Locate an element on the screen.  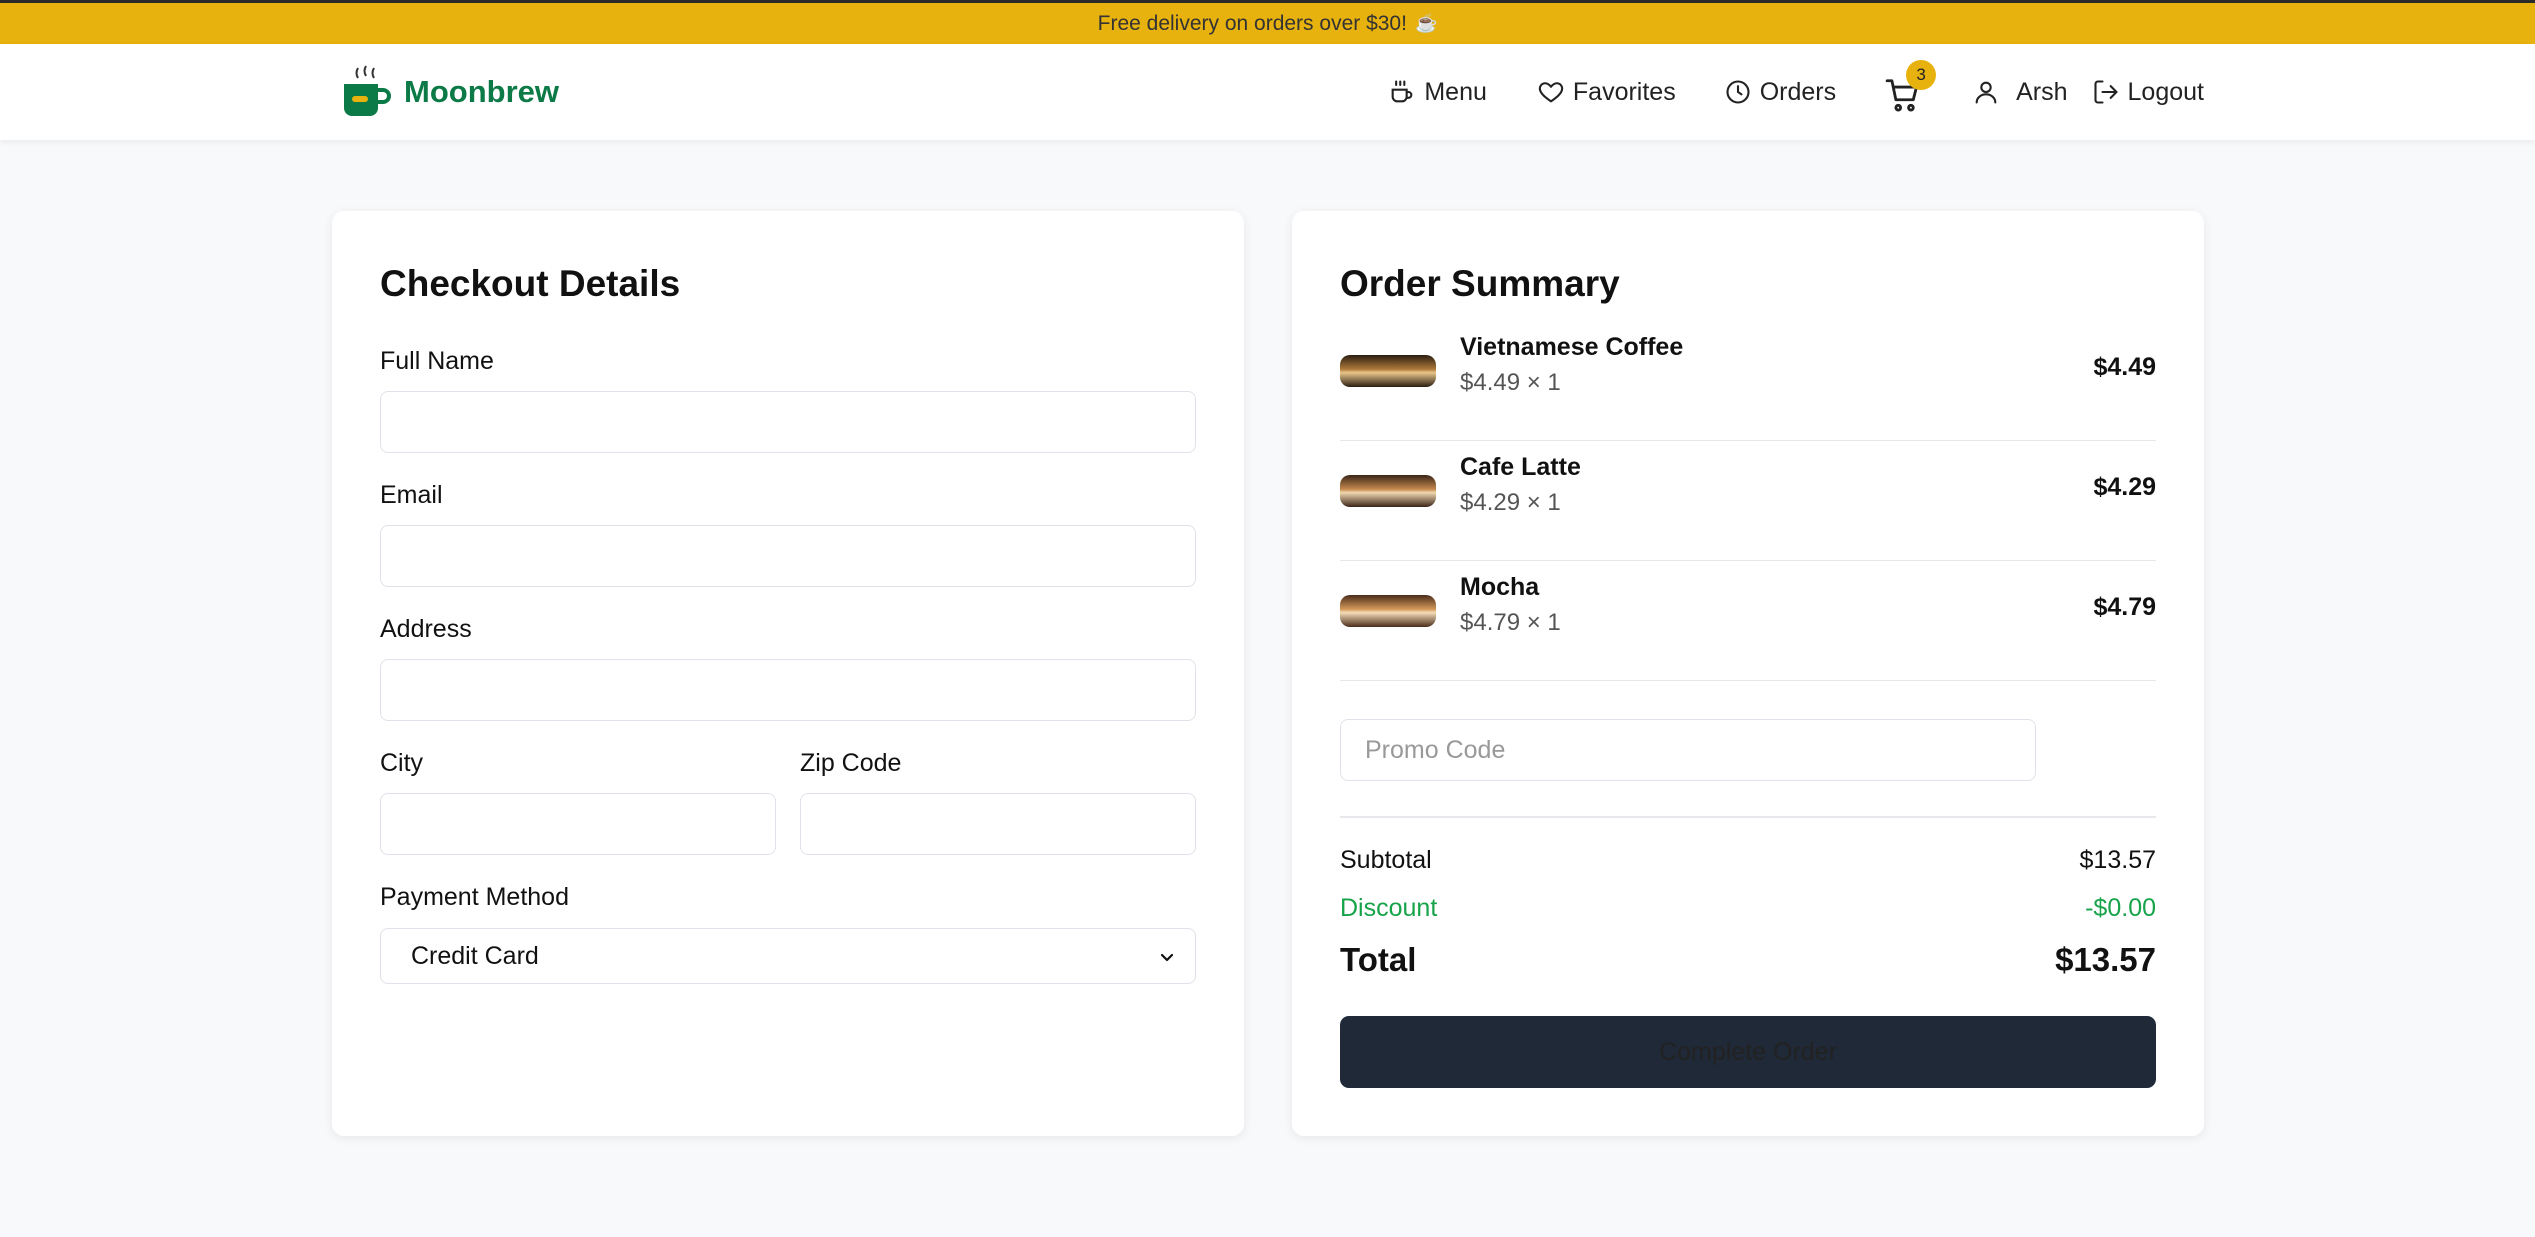
payment-method-value: Credit Card is located at coordinates (475, 955).